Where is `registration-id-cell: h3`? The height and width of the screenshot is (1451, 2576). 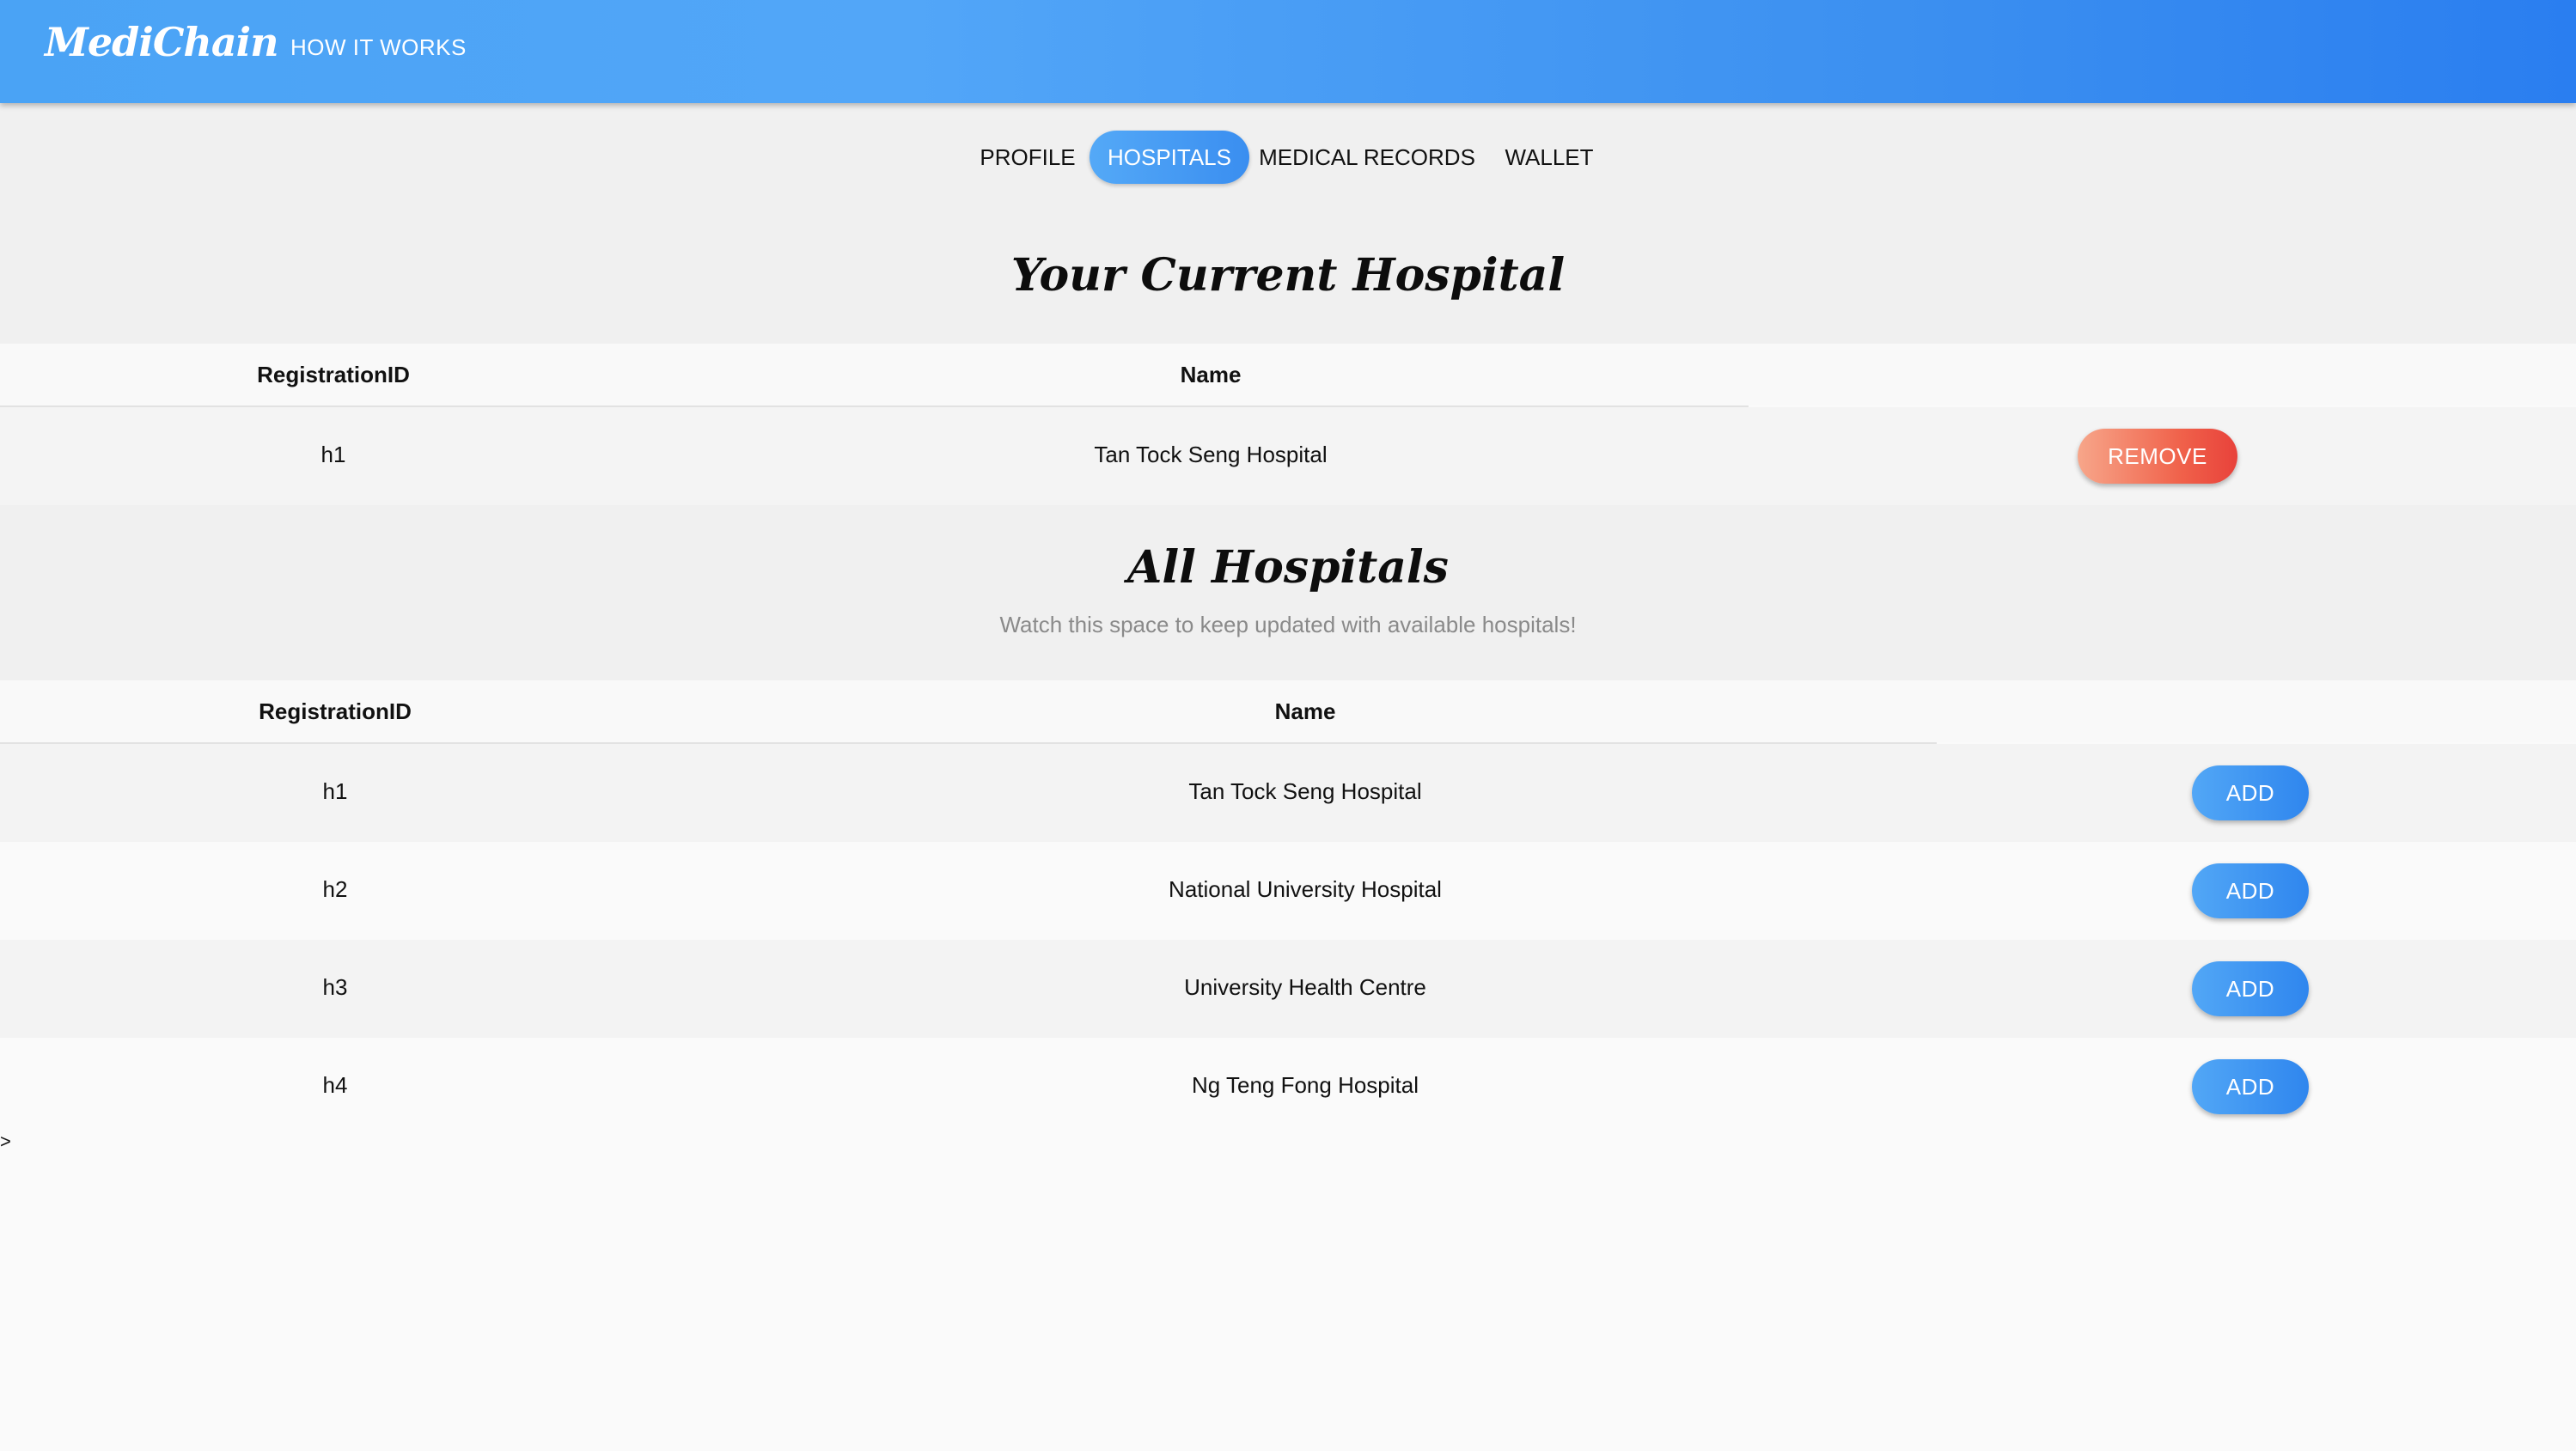 registration-id-cell: h3 is located at coordinates (335, 987).